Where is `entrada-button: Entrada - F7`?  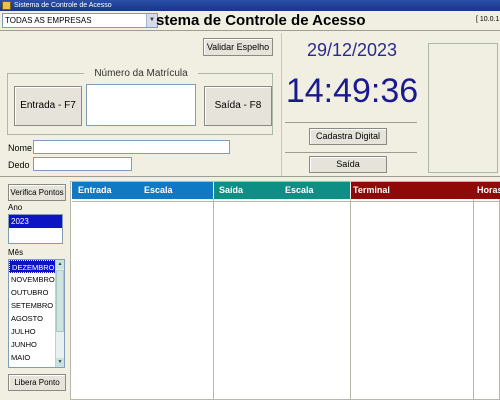
entrada-button: Entrada - F7 is located at coordinates (48, 106).